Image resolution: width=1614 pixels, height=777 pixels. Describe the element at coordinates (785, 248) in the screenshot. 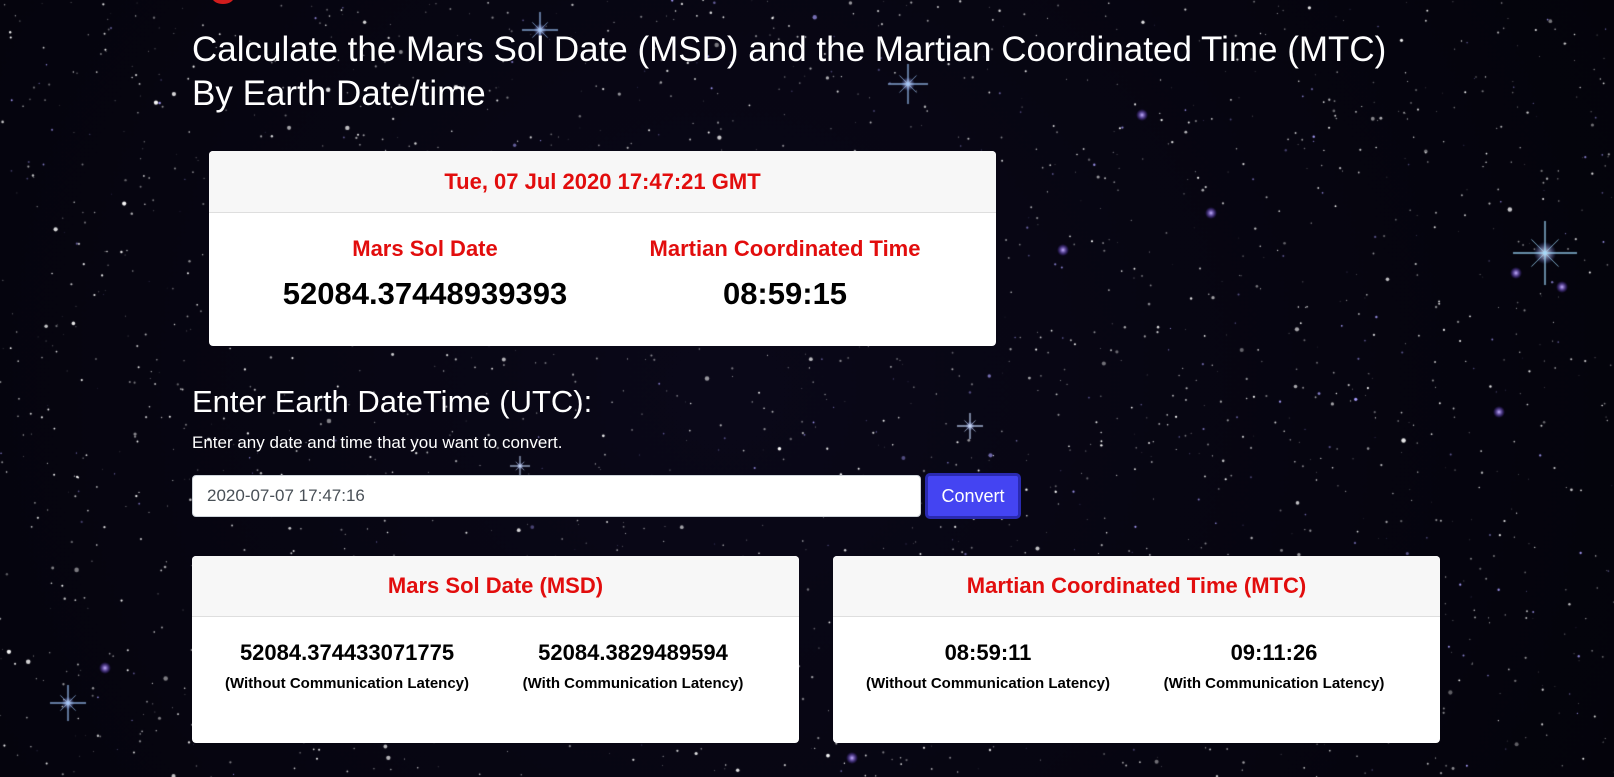

I see `current-mtc-label: Martian Coordinated Time` at that location.